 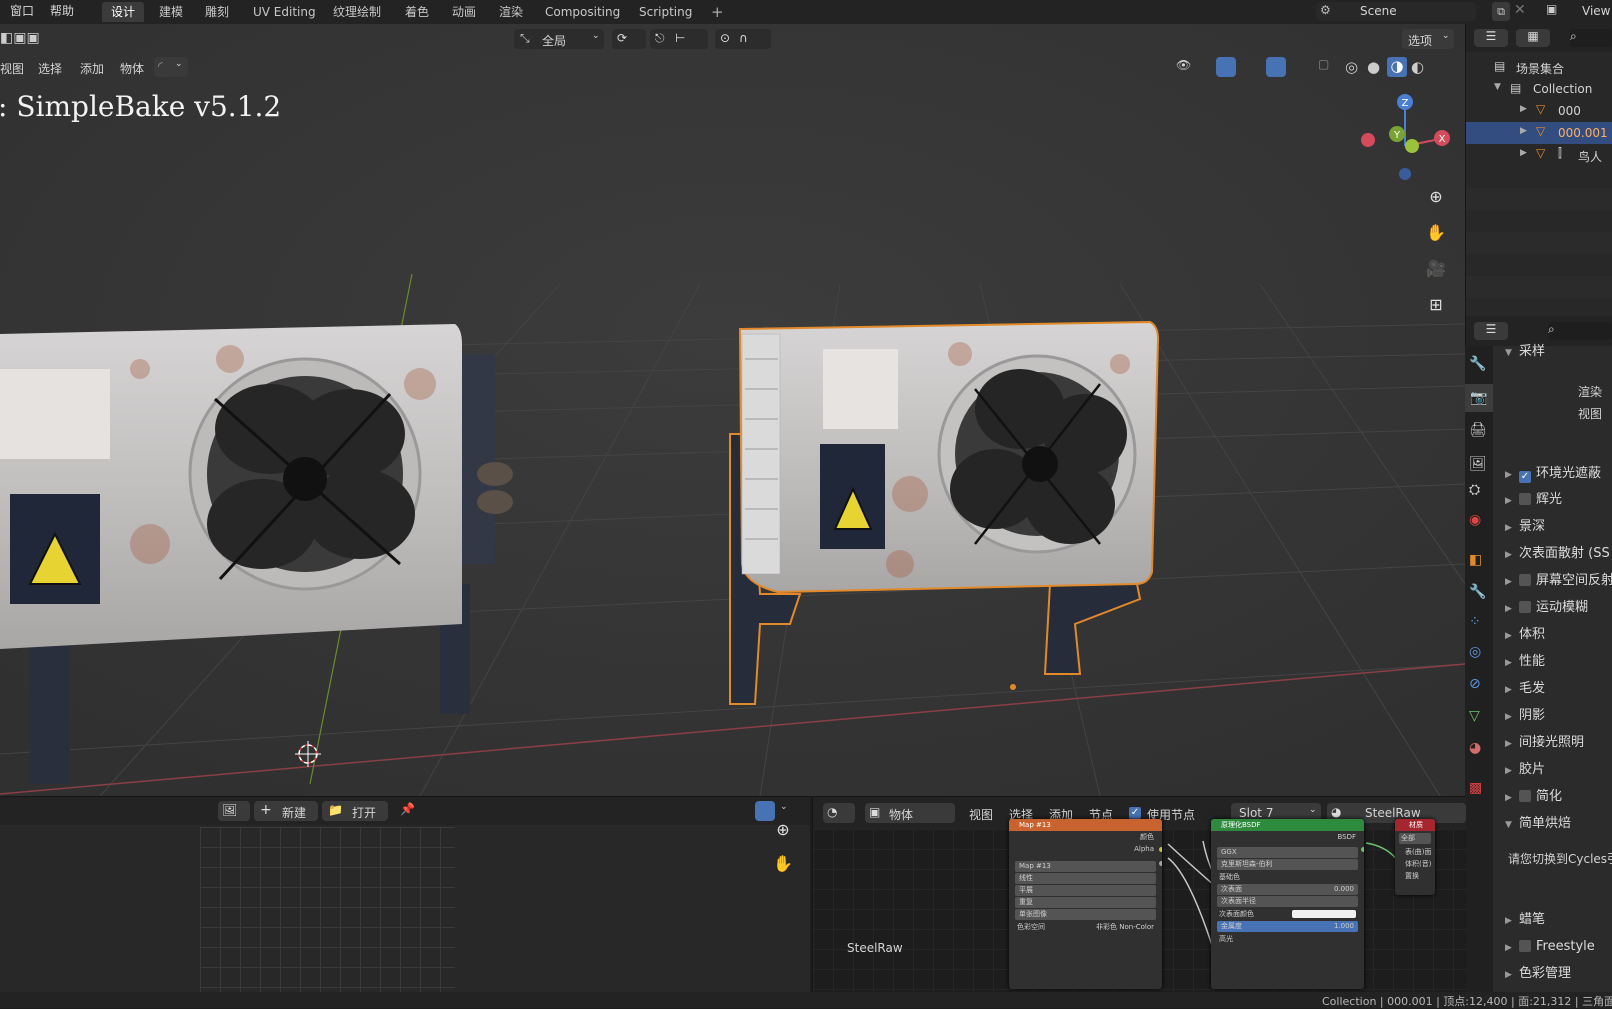 I want to click on source-dropdown: 单张图像, so click(x=1085, y=914).